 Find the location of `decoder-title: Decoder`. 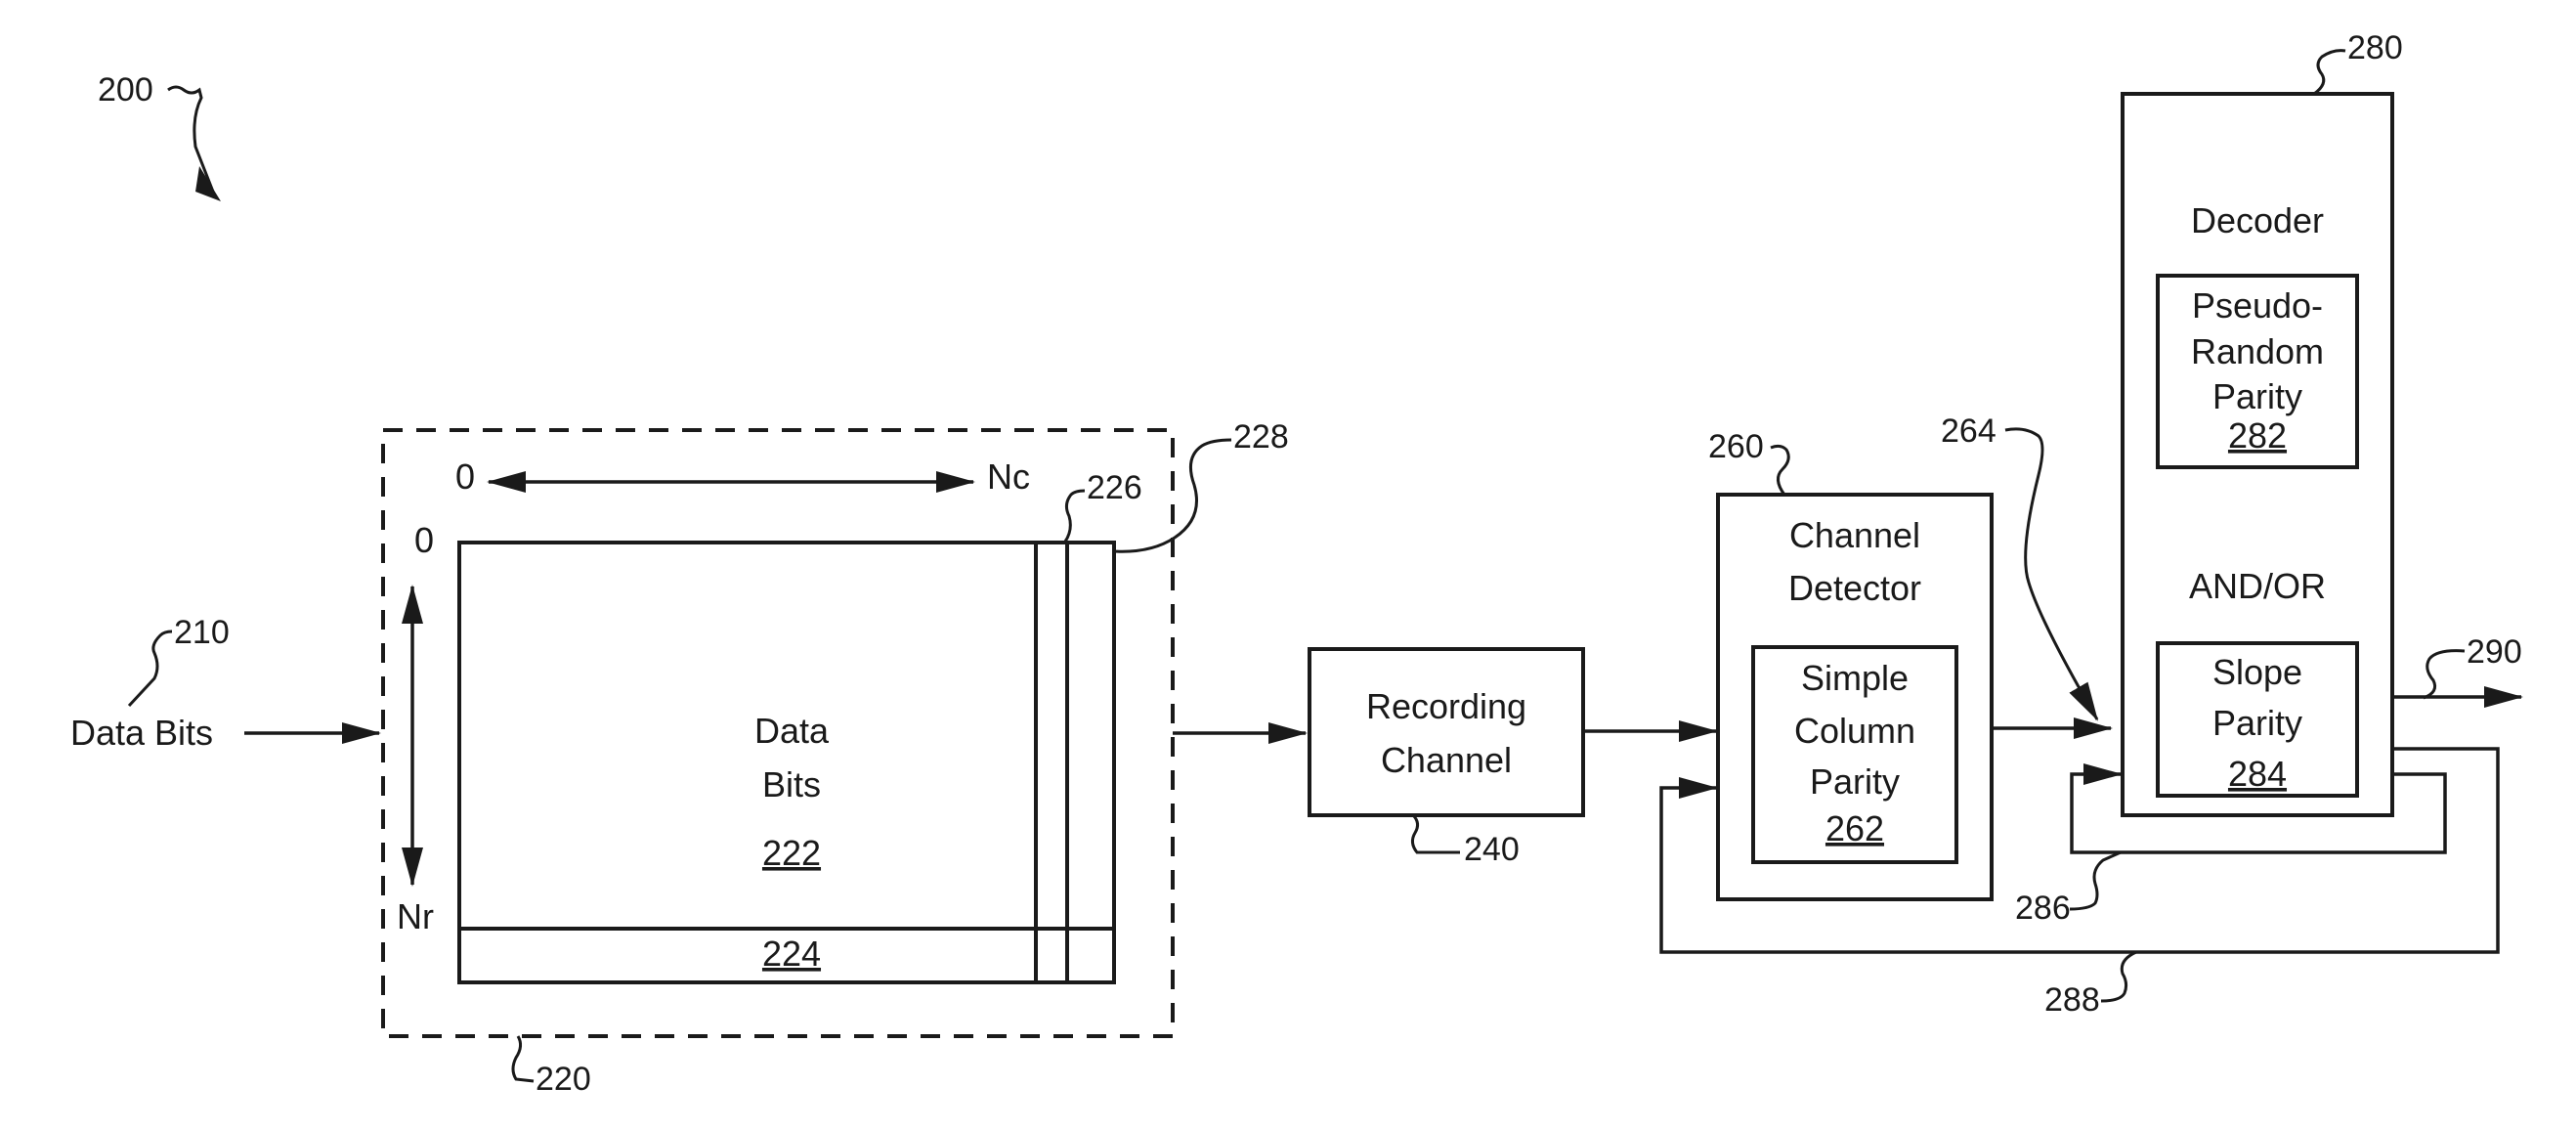

decoder-title: Decoder is located at coordinates (2257, 220).